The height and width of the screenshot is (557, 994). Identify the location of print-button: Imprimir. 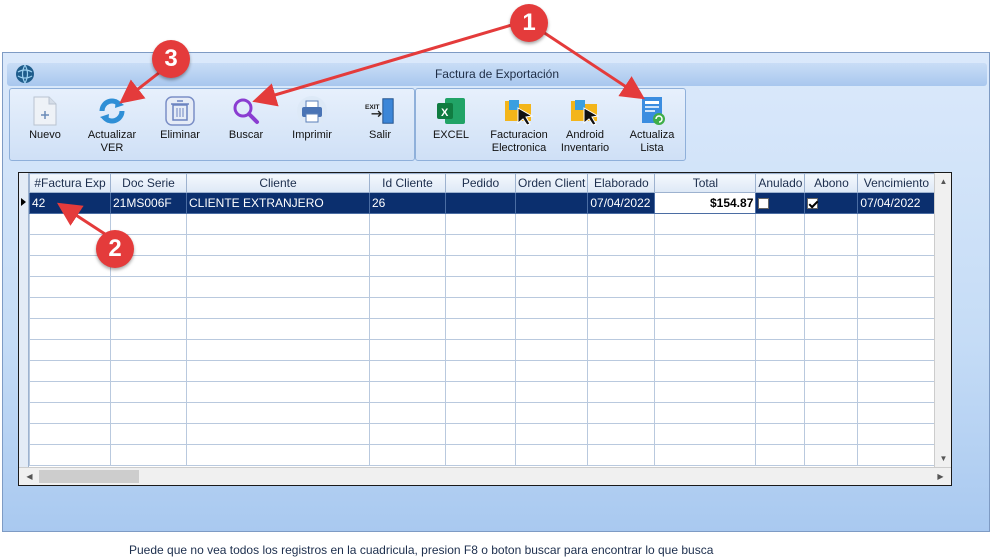
(312, 118).